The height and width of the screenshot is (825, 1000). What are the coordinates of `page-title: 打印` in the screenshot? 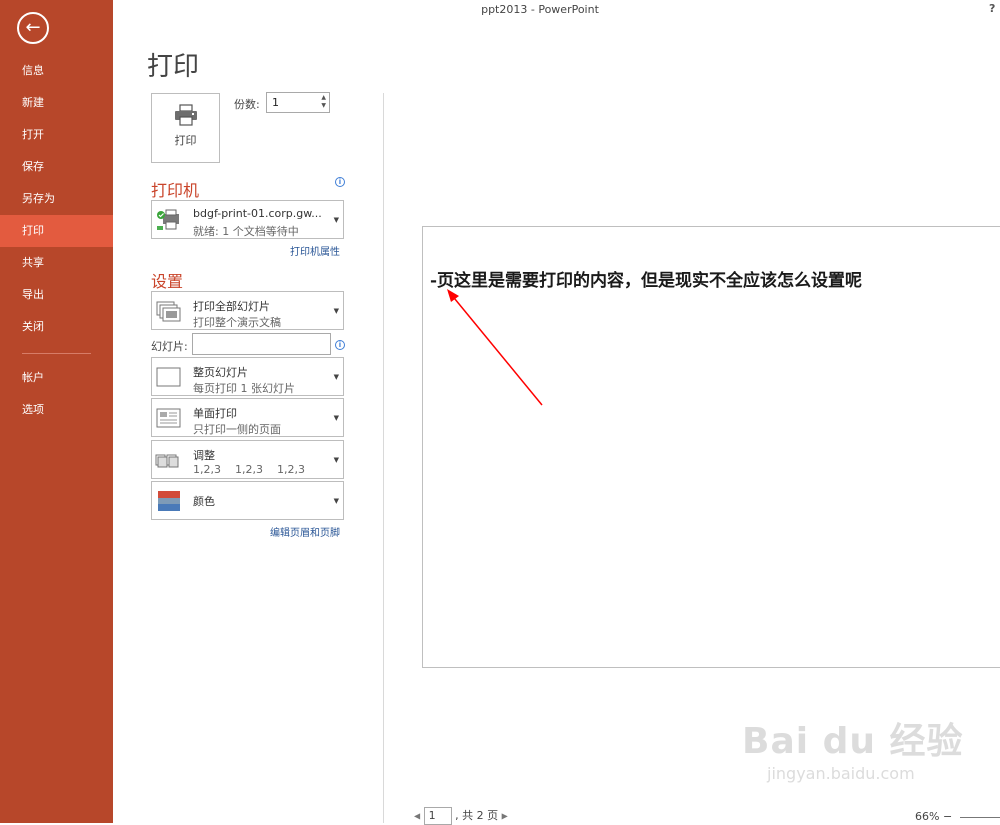 It's located at (173, 67).